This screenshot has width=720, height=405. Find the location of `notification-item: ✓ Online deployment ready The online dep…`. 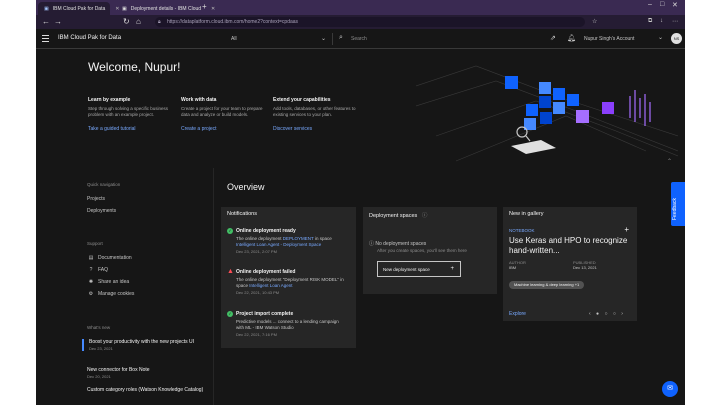

notification-item: ✓ Online deployment ready The online dep… is located at coordinates (287, 241).